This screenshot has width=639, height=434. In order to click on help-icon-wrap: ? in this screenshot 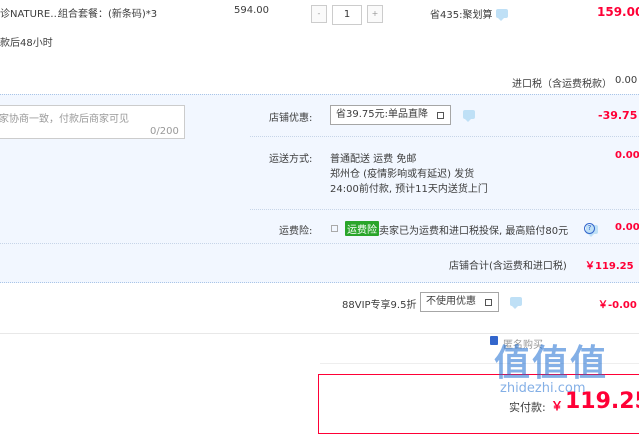, I will do `click(589, 228)`.